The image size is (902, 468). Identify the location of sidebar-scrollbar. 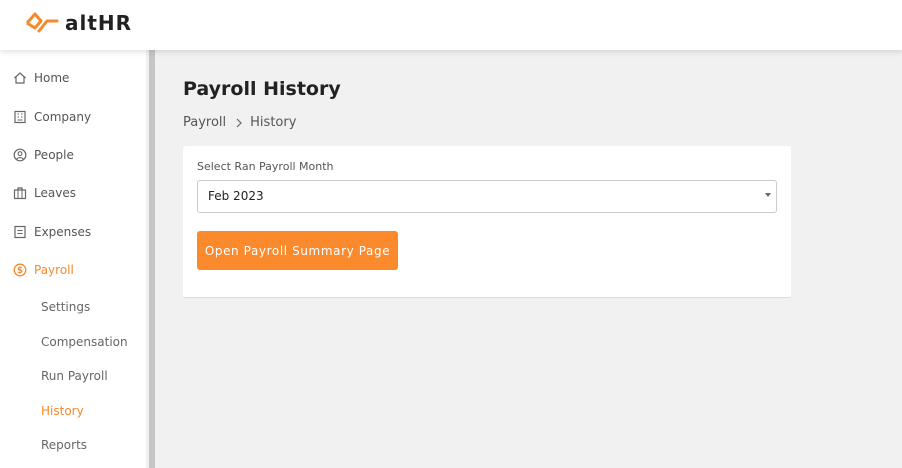
(152, 259).